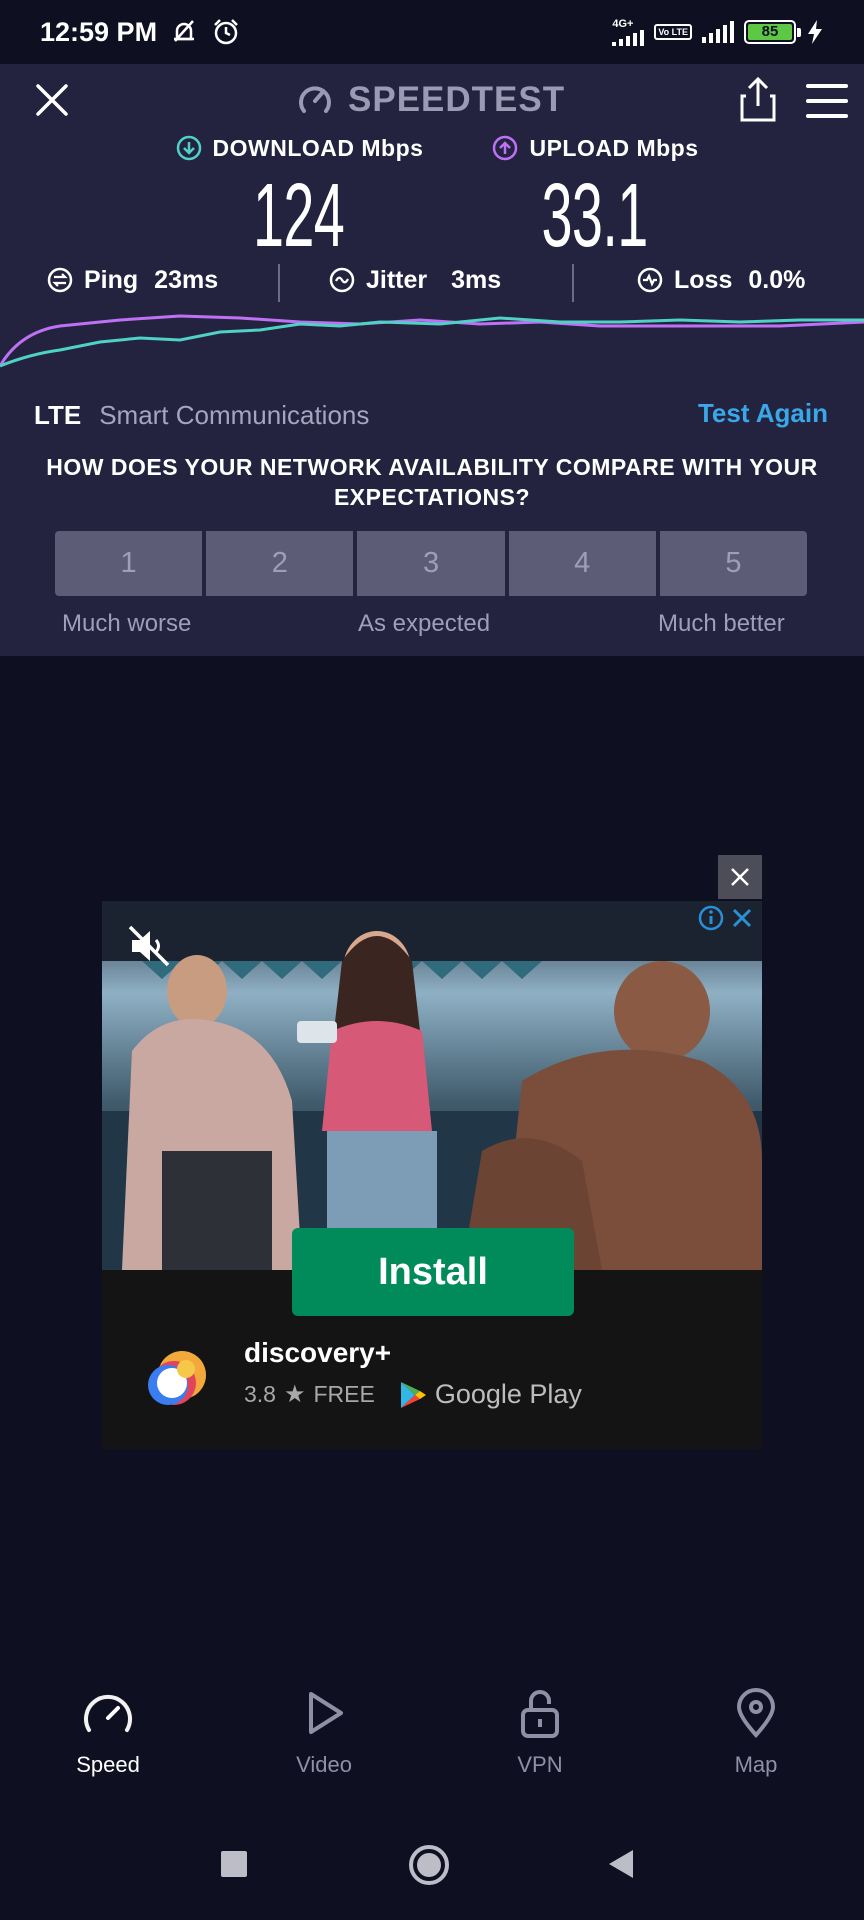 This screenshot has height=1920, width=864. I want to click on jitter-stat: Jitter 3ms, so click(414, 280).